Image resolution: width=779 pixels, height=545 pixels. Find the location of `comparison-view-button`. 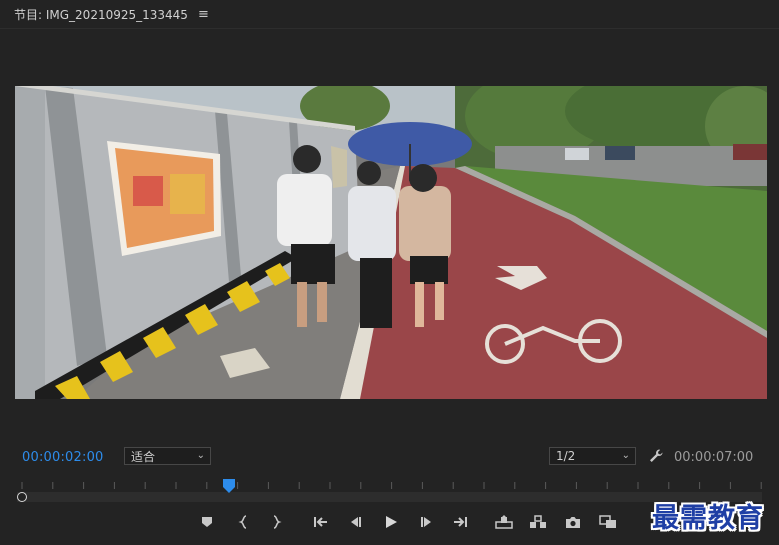

comparison-view-button is located at coordinates (608, 522).